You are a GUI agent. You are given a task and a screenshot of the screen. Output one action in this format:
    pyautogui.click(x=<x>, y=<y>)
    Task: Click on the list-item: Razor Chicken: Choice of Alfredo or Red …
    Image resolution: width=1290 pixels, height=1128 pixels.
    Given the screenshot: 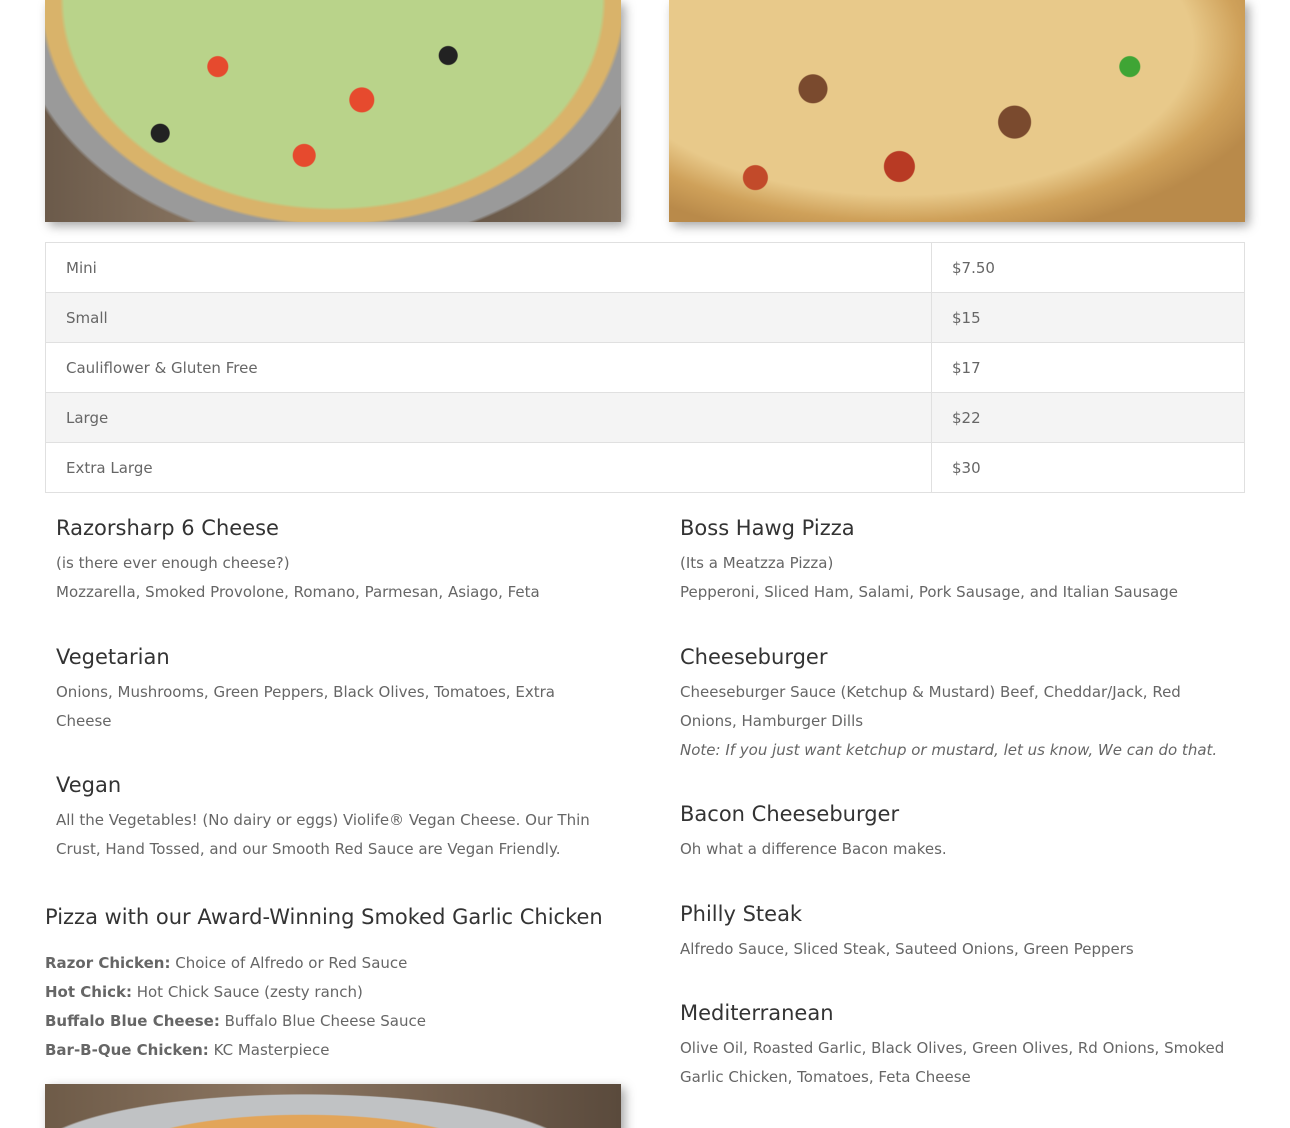 What is the action you would take?
    pyautogui.click(x=235, y=963)
    